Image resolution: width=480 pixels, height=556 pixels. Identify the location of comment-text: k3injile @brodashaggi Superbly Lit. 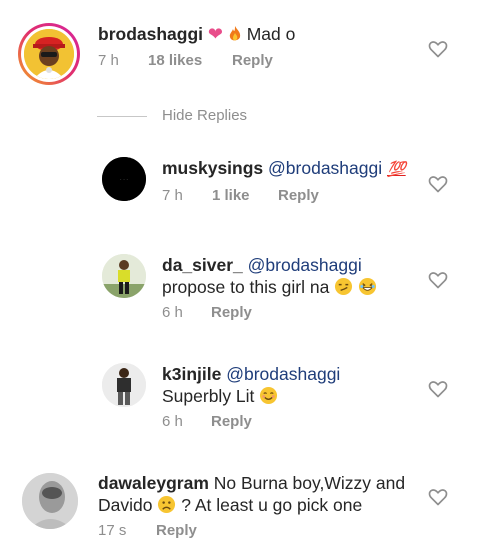
(251, 385).